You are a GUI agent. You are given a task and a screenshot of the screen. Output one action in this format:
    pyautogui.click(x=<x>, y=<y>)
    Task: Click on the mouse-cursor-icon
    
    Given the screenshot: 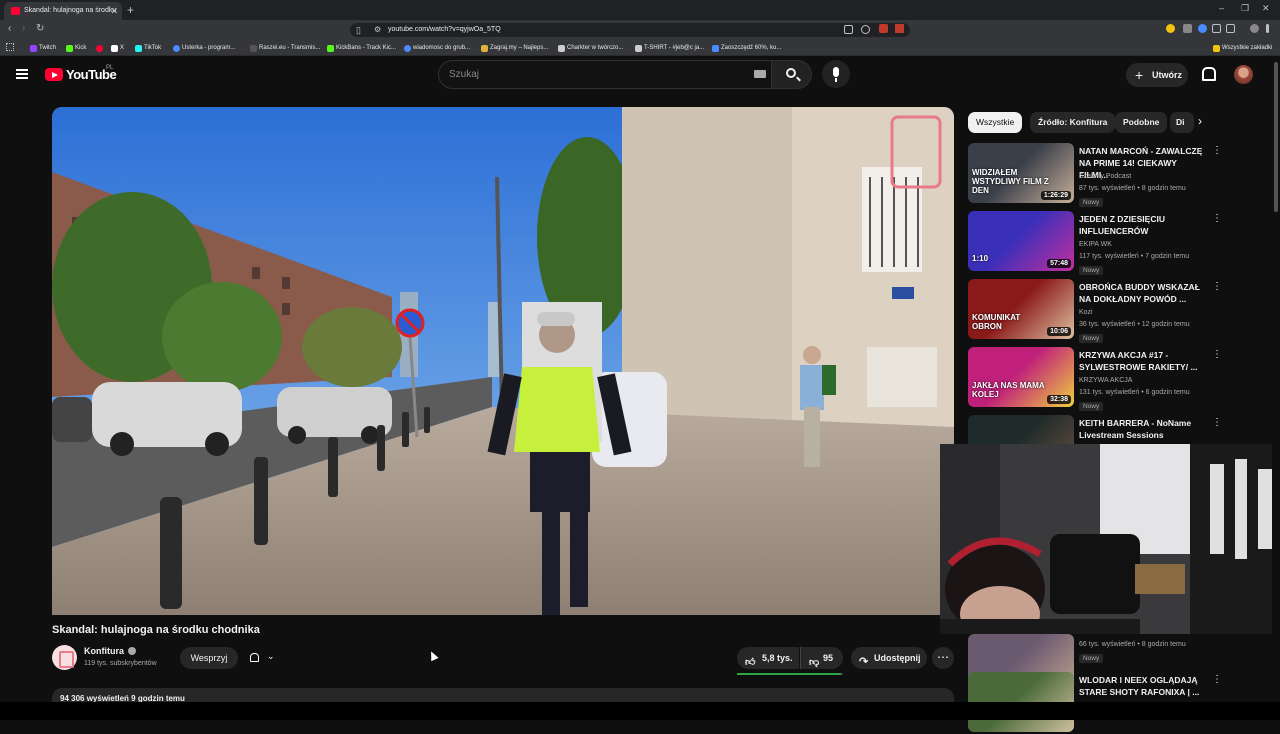 What is the action you would take?
    pyautogui.click(x=433, y=655)
    